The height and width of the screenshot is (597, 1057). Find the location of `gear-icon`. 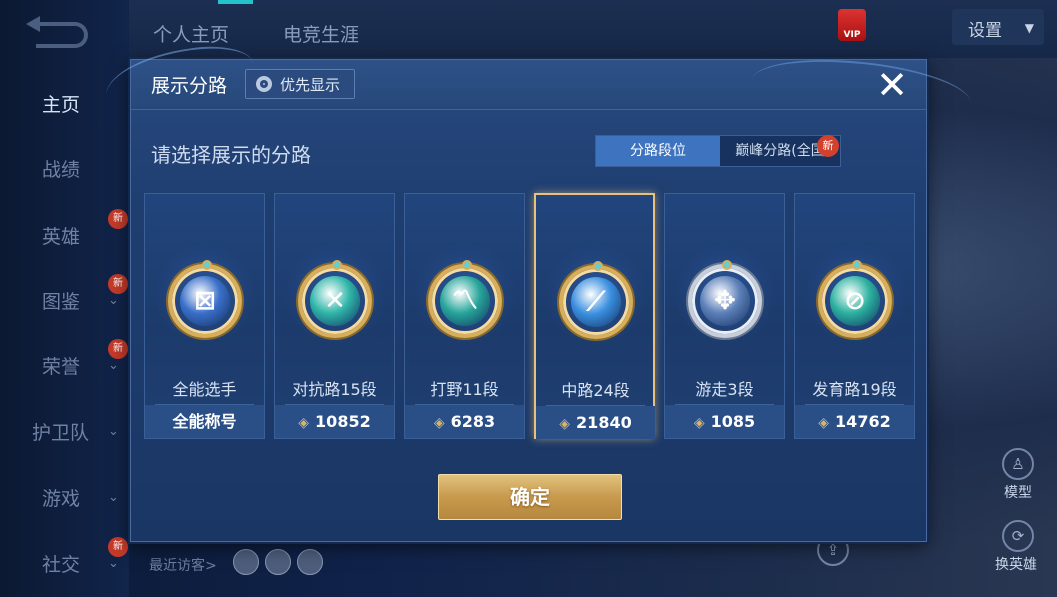

gear-icon is located at coordinates (264, 84).